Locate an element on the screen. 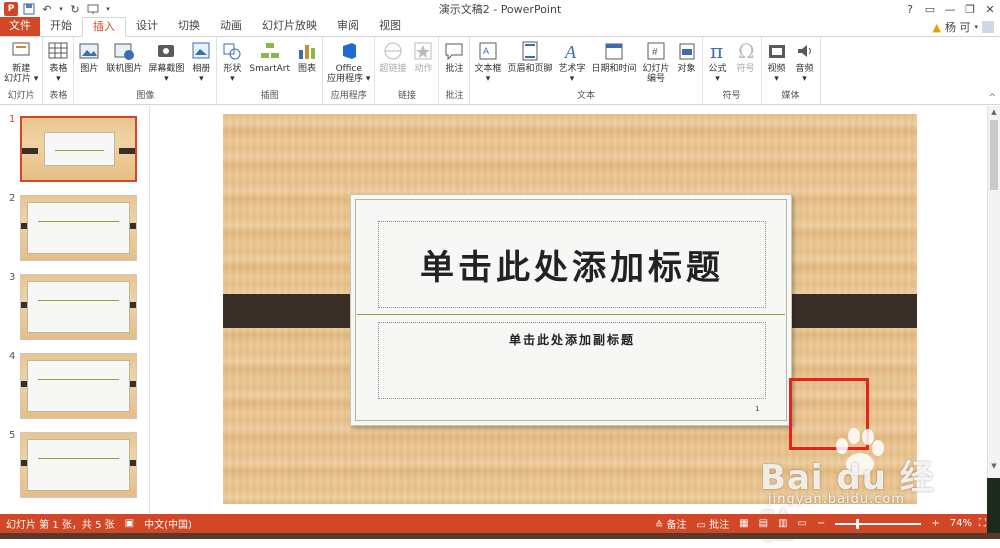 This screenshot has width=1000, height=548. redo-icon: ↻ is located at coordinates (75, 9).